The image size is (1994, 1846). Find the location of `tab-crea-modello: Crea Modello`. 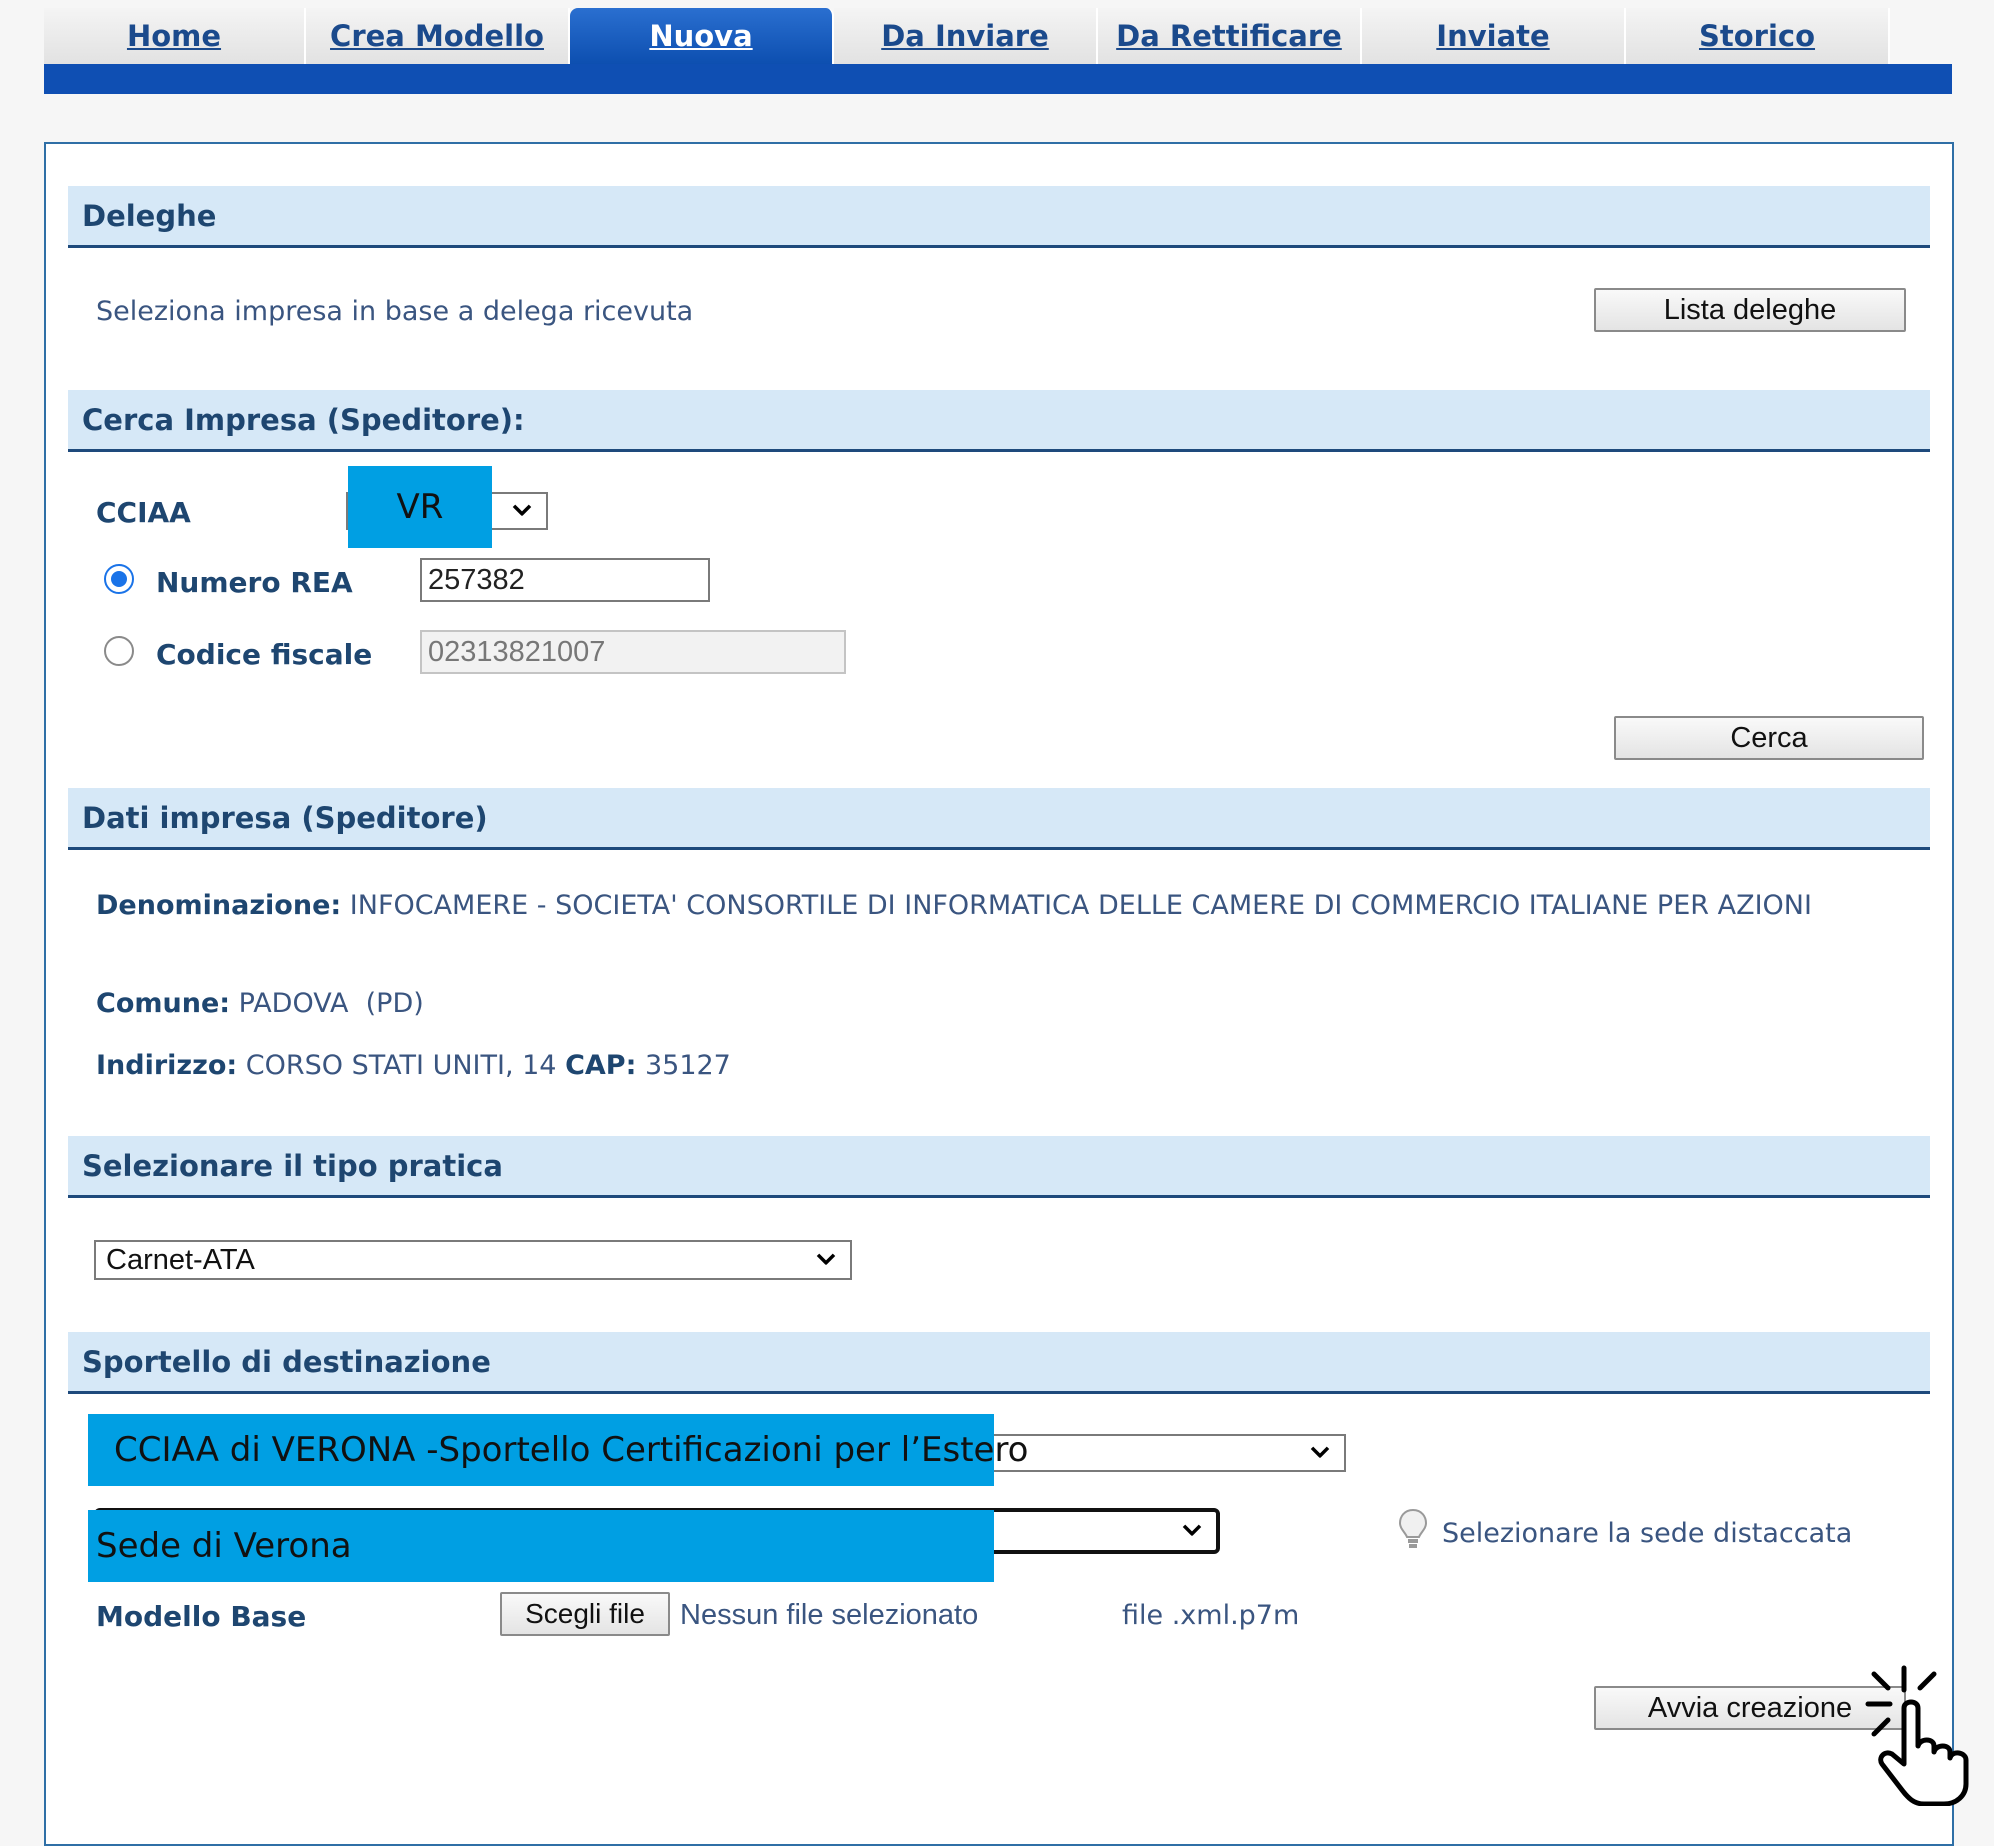

tab-crea-modello: Crea Modello is located at coordinates (438, 36).